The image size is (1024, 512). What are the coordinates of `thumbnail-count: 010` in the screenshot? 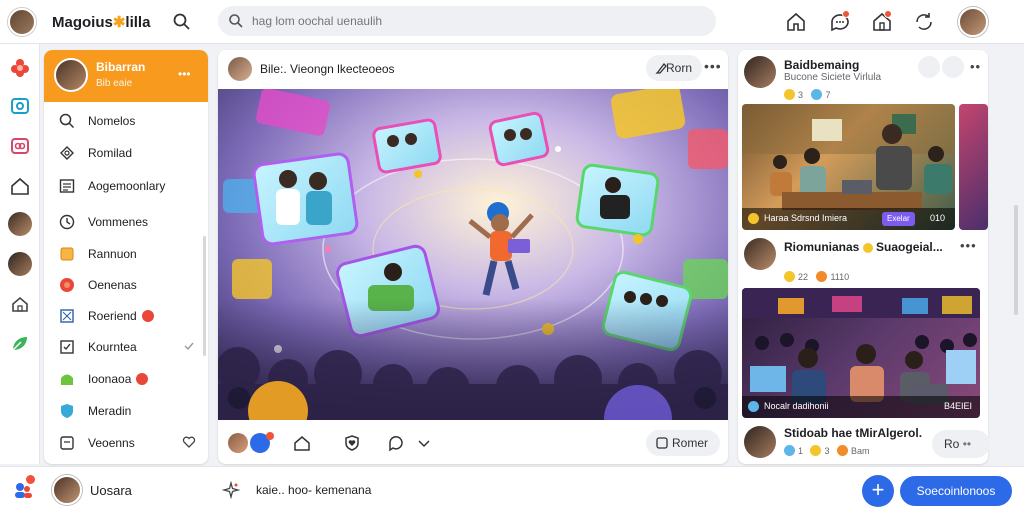 It's located at (938, 218).